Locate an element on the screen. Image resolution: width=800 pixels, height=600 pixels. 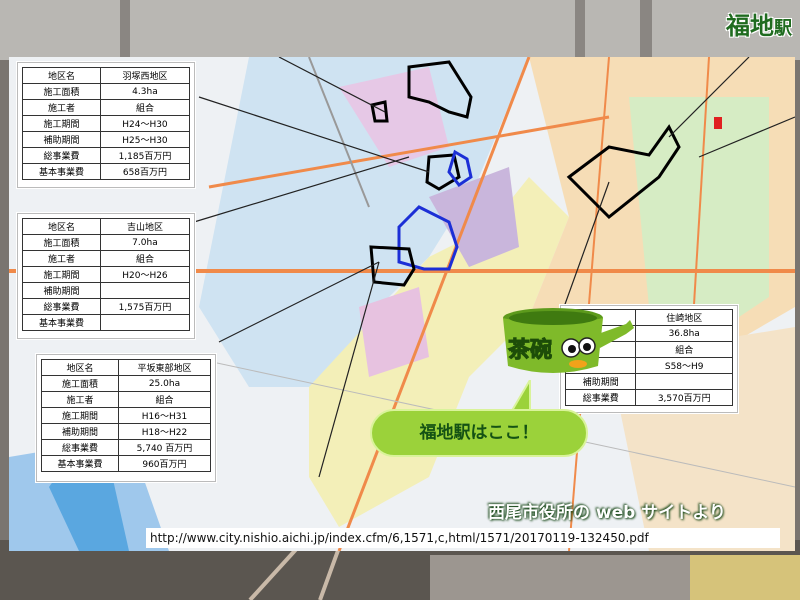
table-row: 地区名 平坂東部地区 is located at coordinates (126, 367).